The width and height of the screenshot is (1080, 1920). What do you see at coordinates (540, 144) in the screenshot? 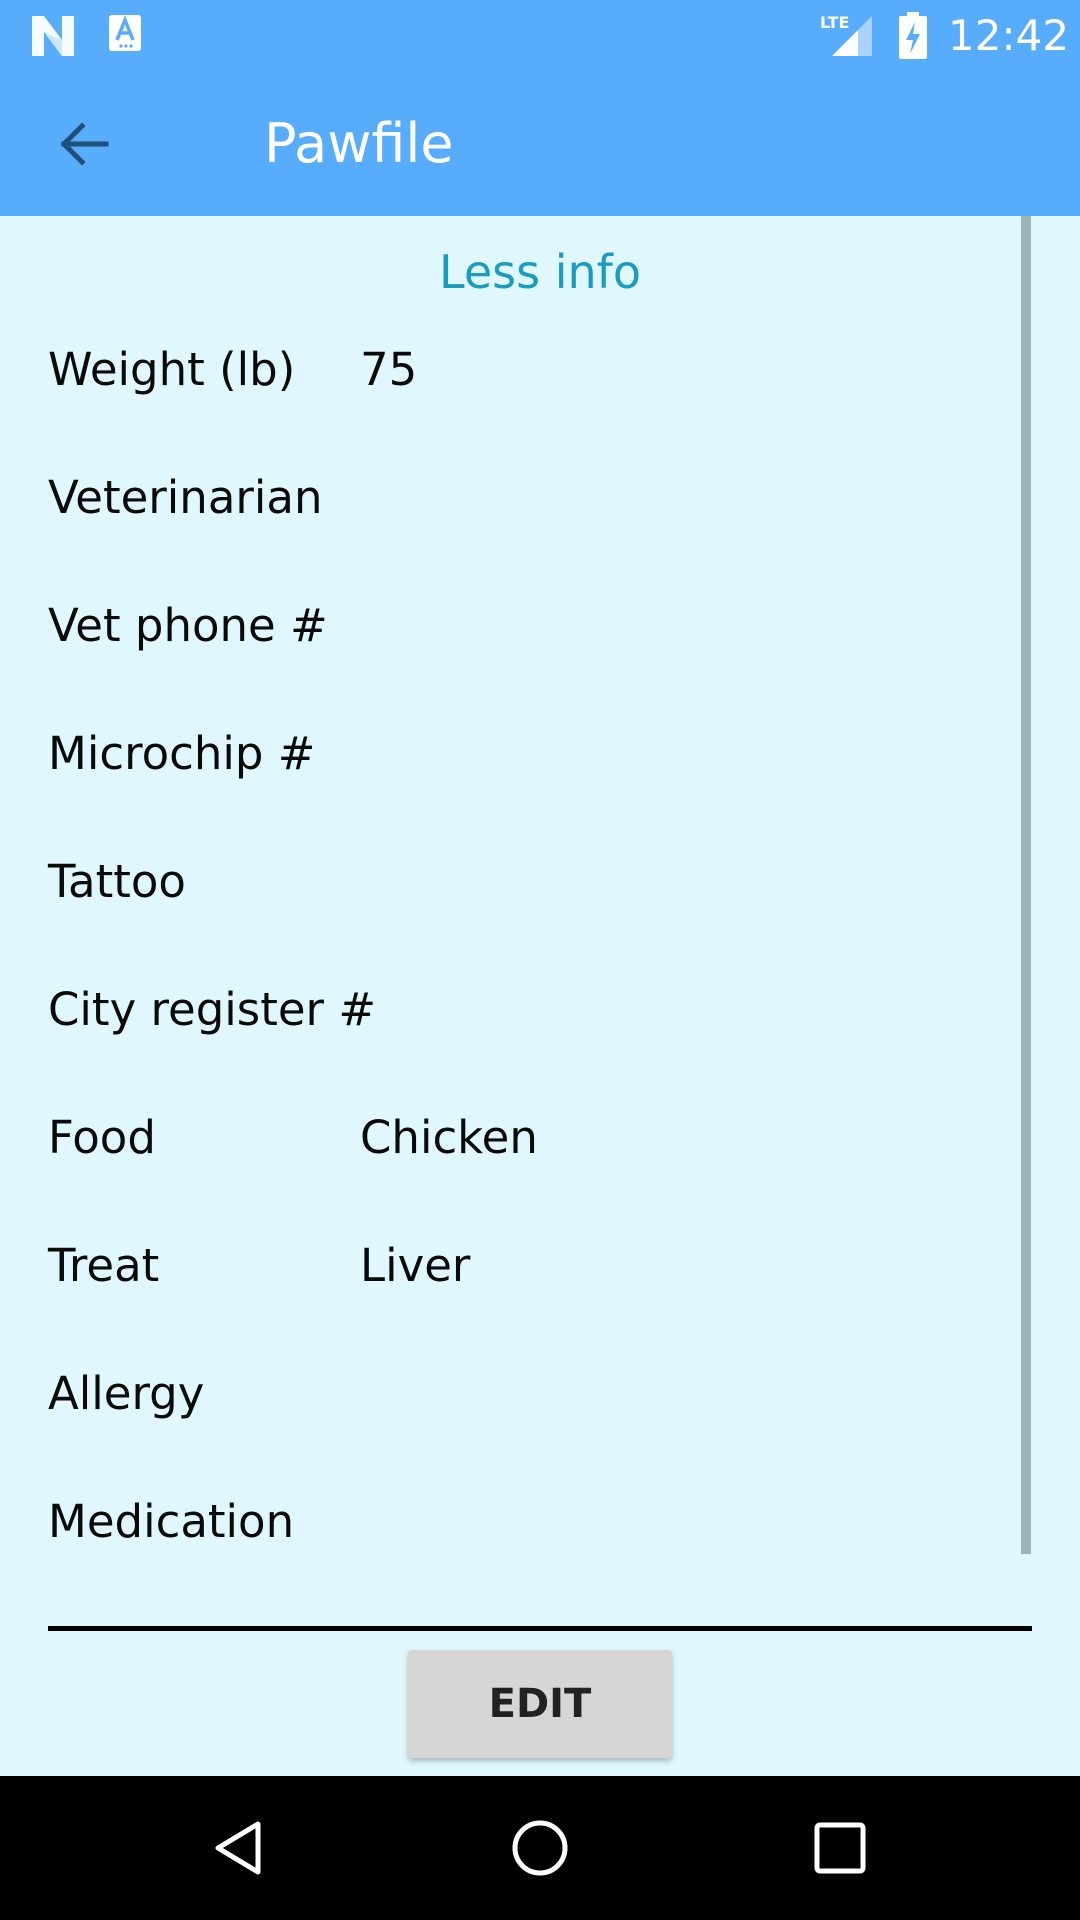
I see `app-bar: Pawfile` at bounding box center [540, 144].